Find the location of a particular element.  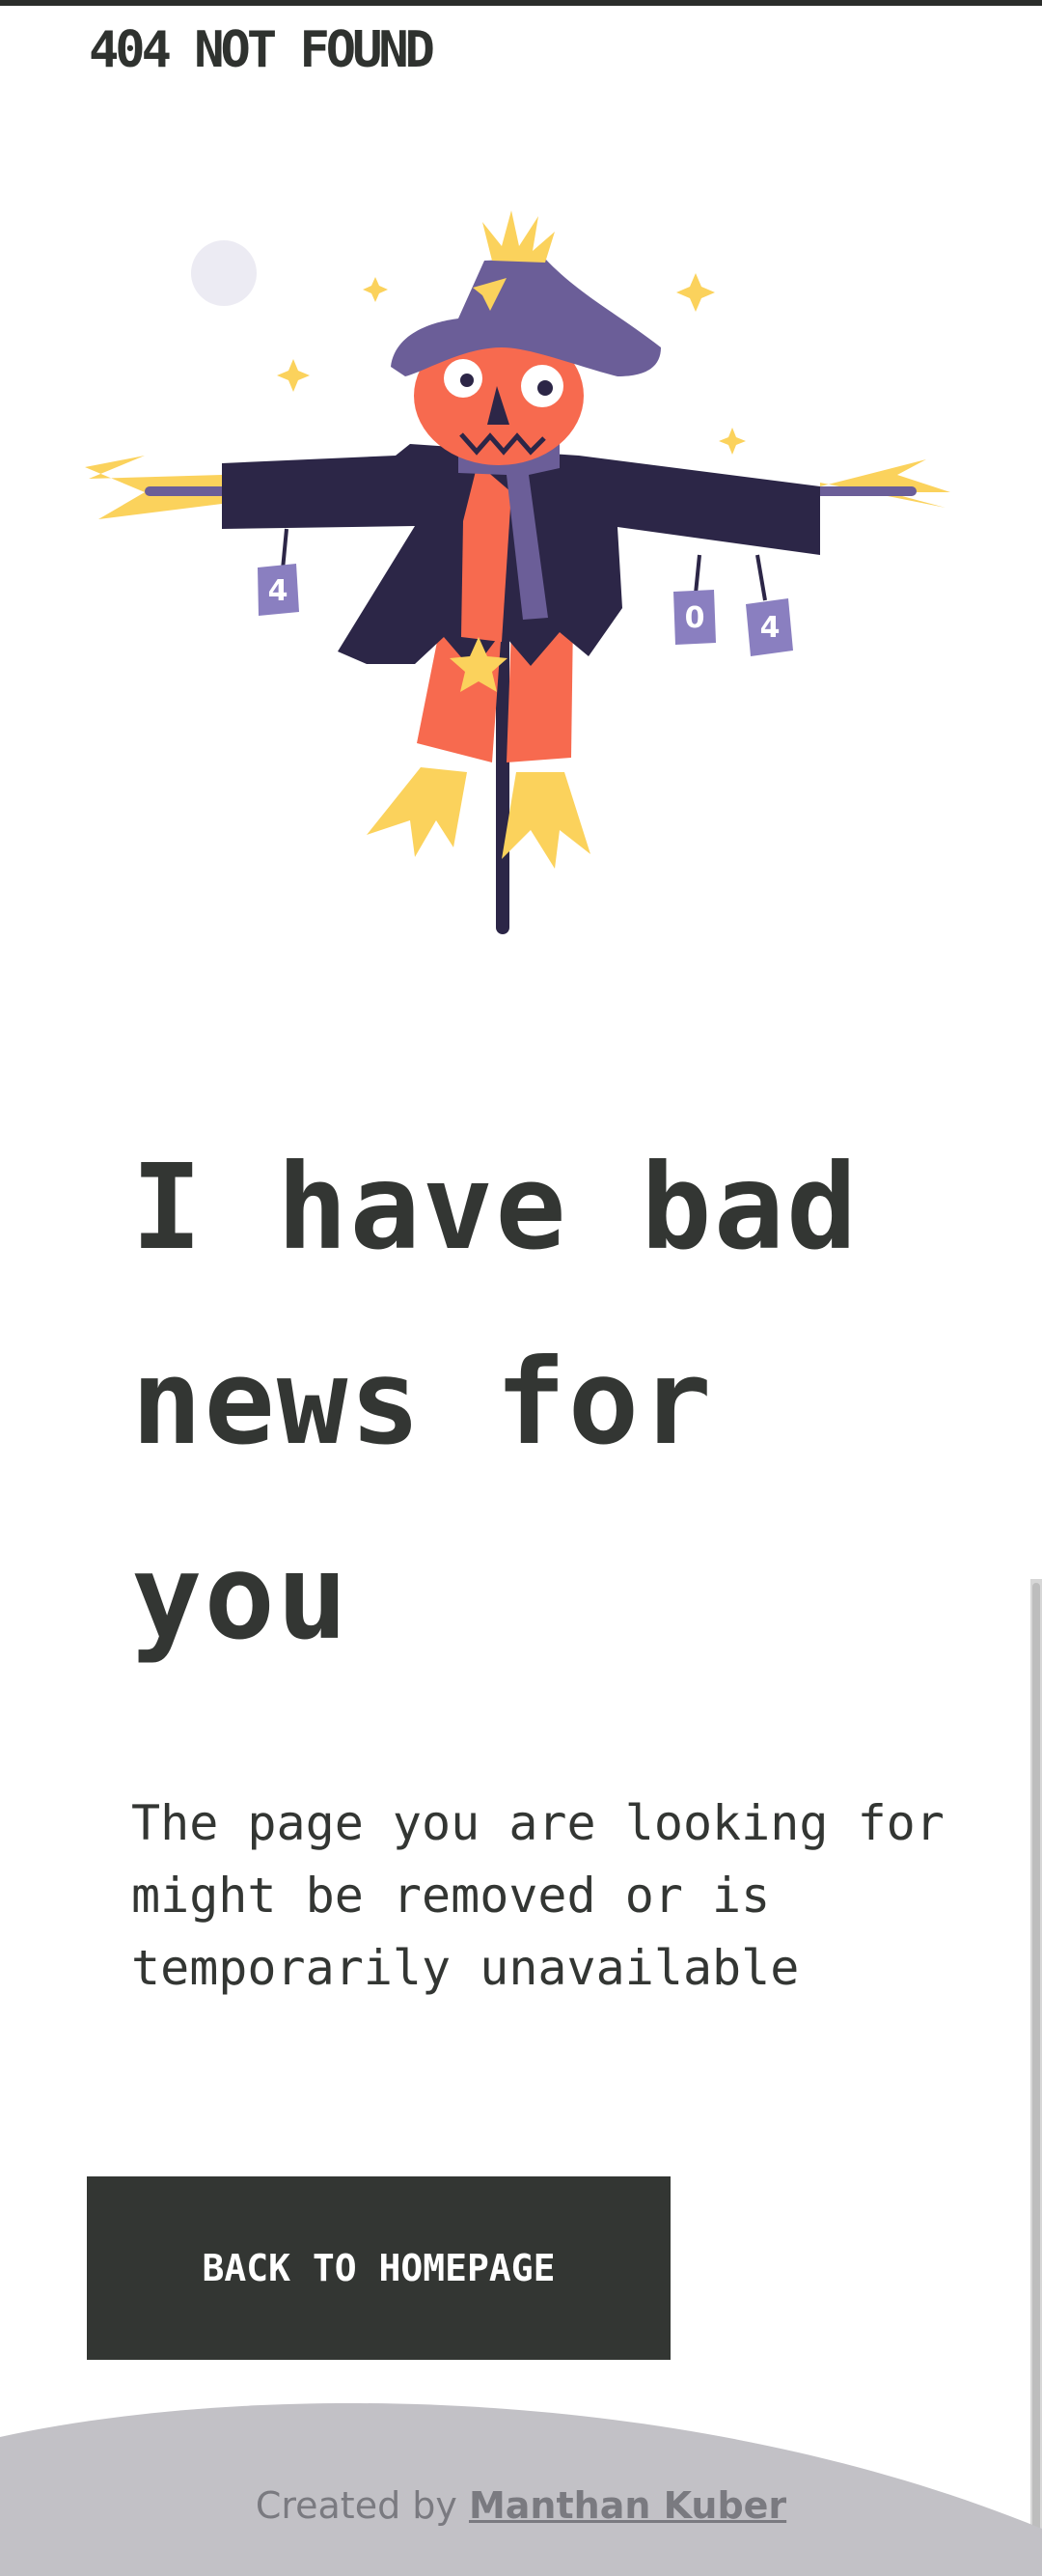

page-heading: I have bad news for you is located at coordinates (495, 1402).